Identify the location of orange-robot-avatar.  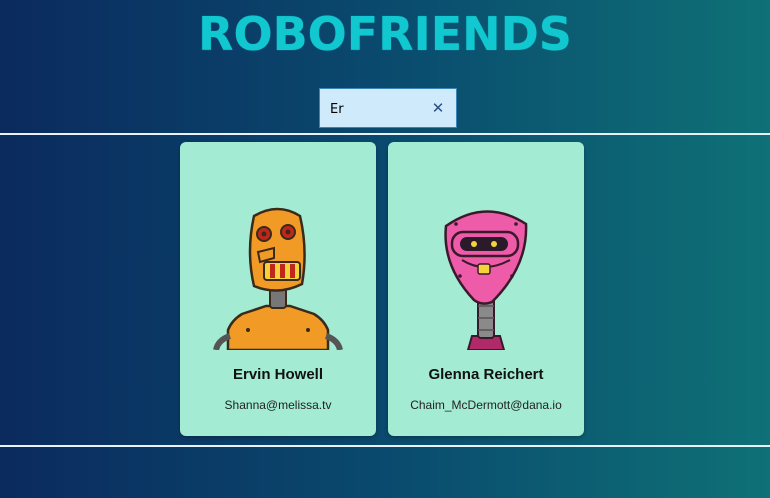
(278, 278).